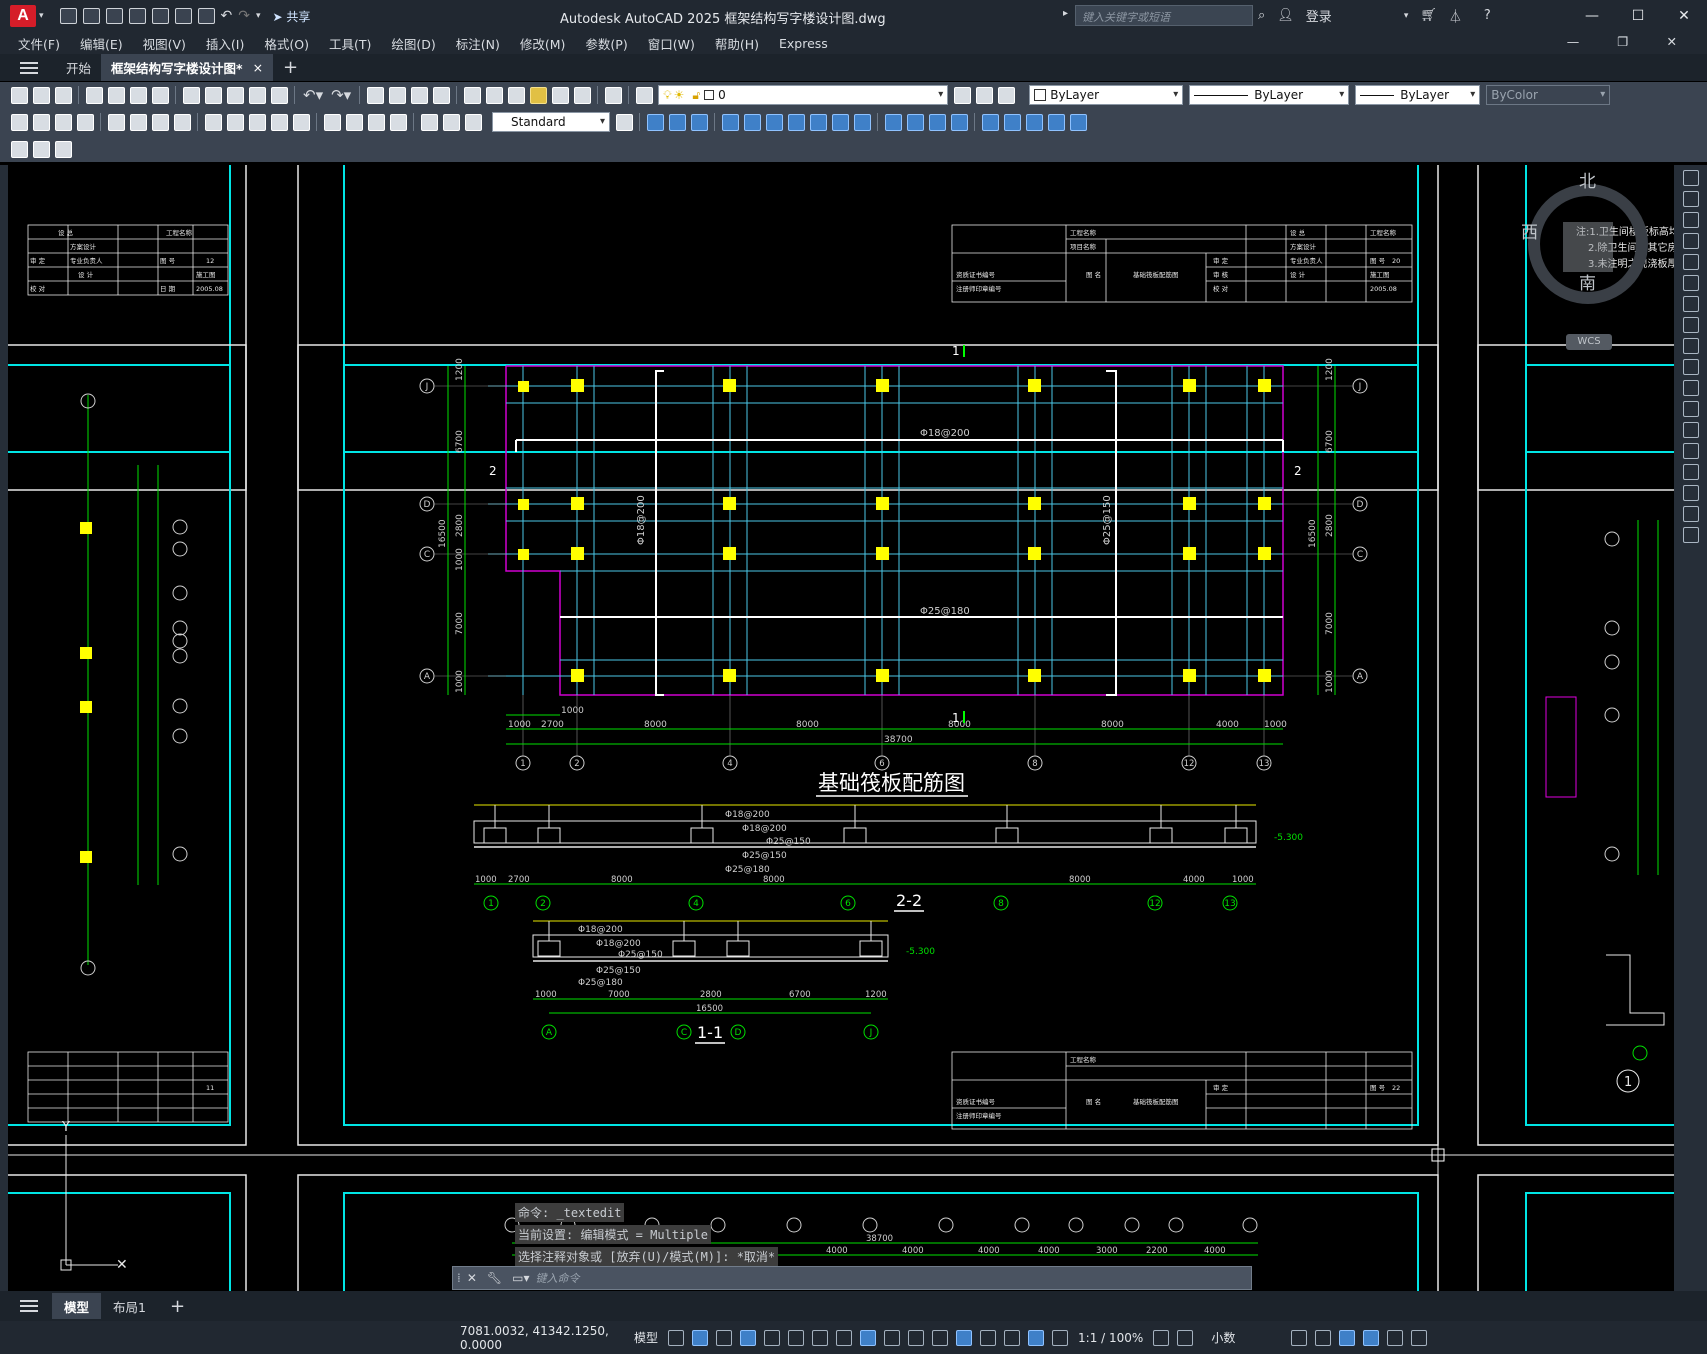 The width and height of the screenshot is (1707, 1354). I want to click on zoom-previous-icon, so click(441, 95).